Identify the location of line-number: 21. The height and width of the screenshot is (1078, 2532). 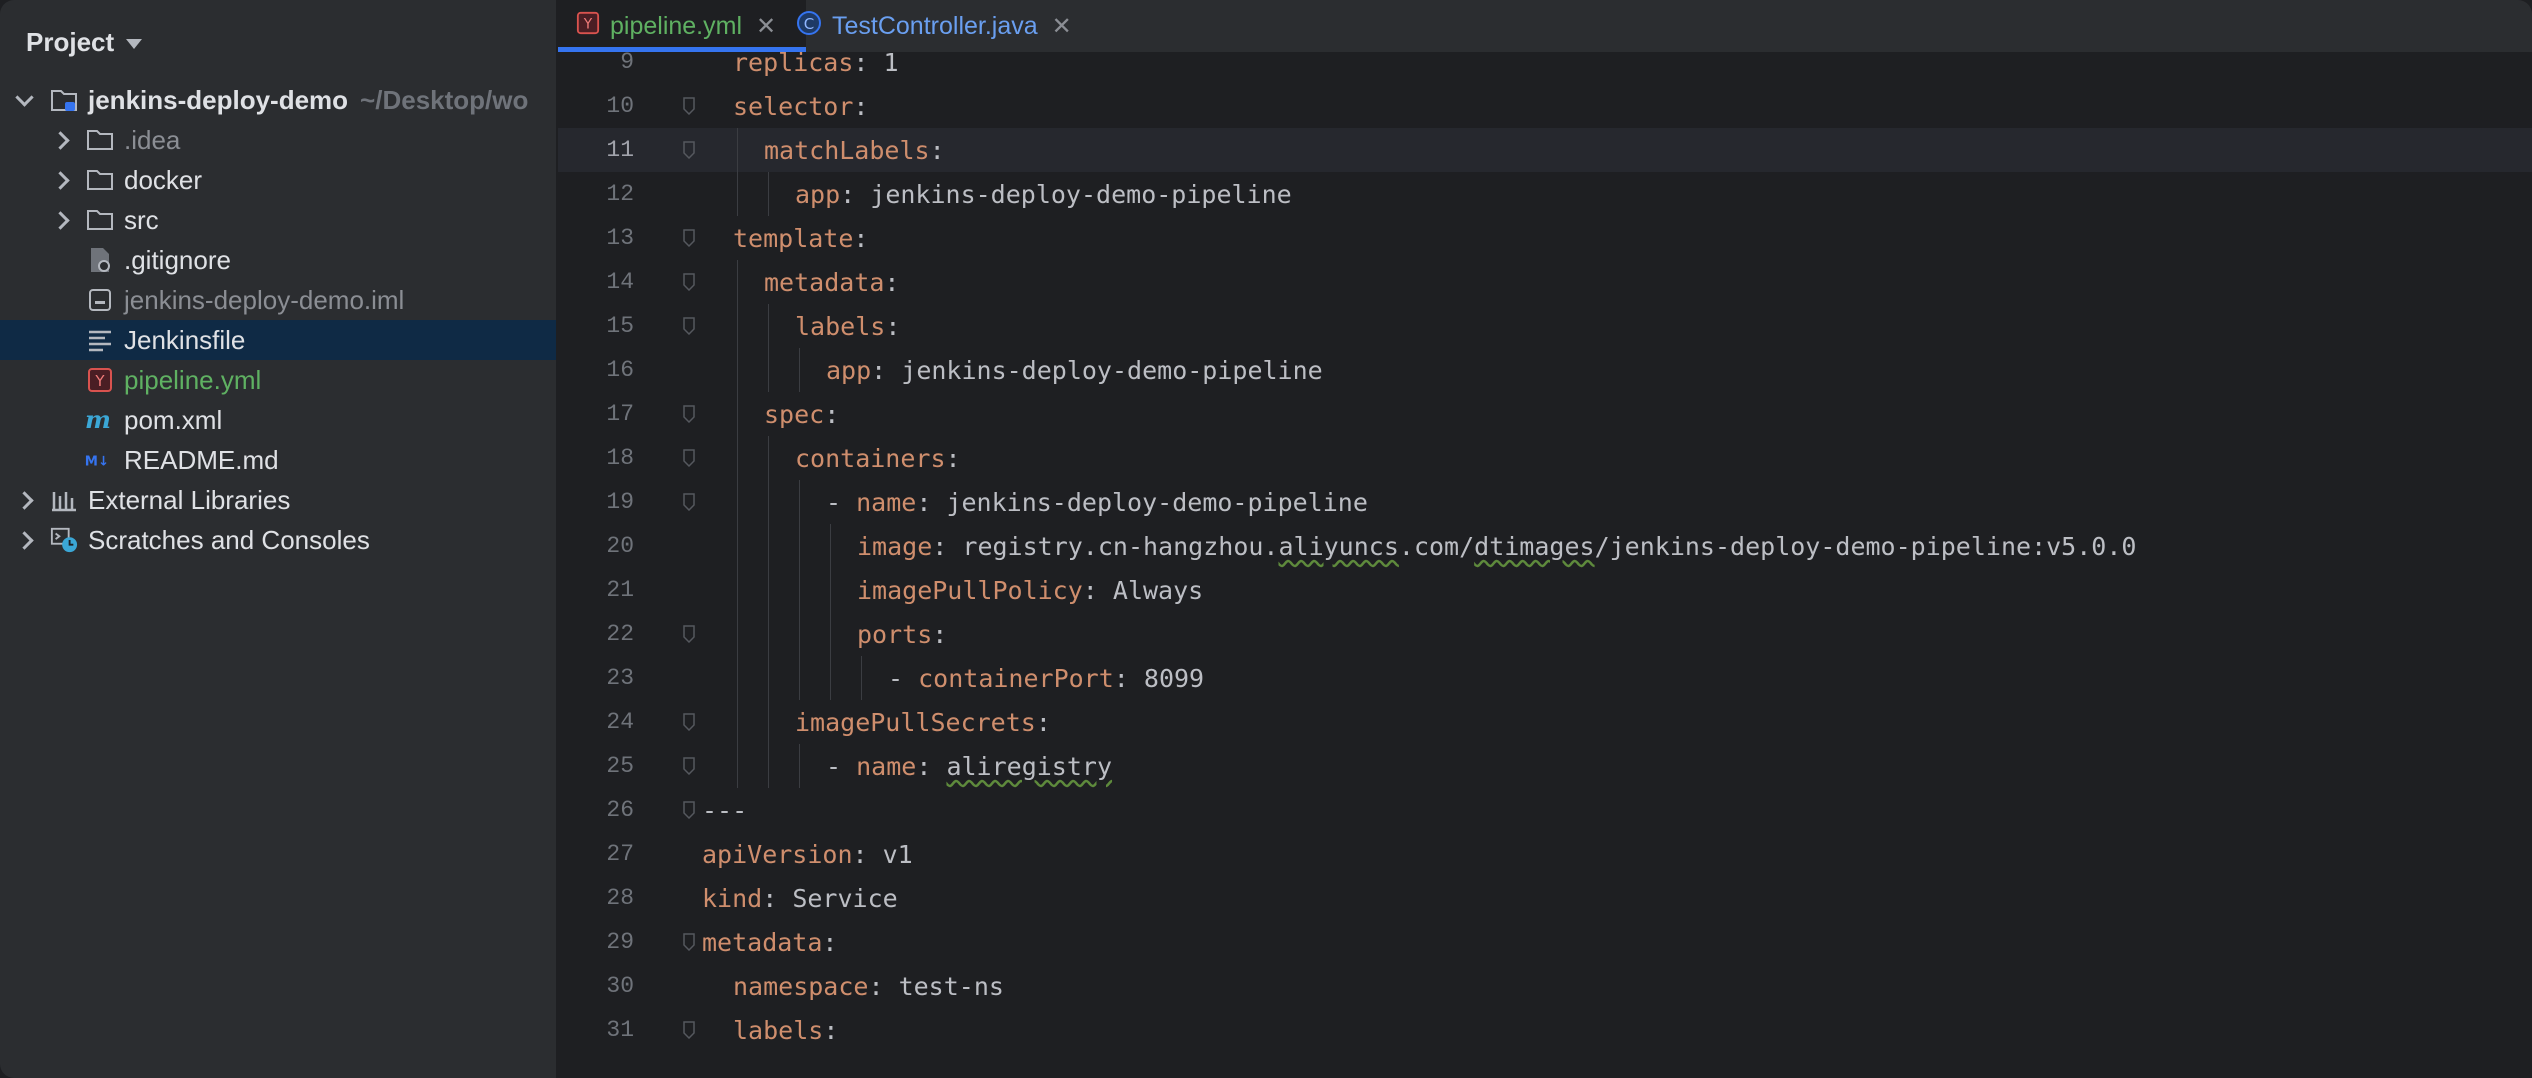
(596, 590).